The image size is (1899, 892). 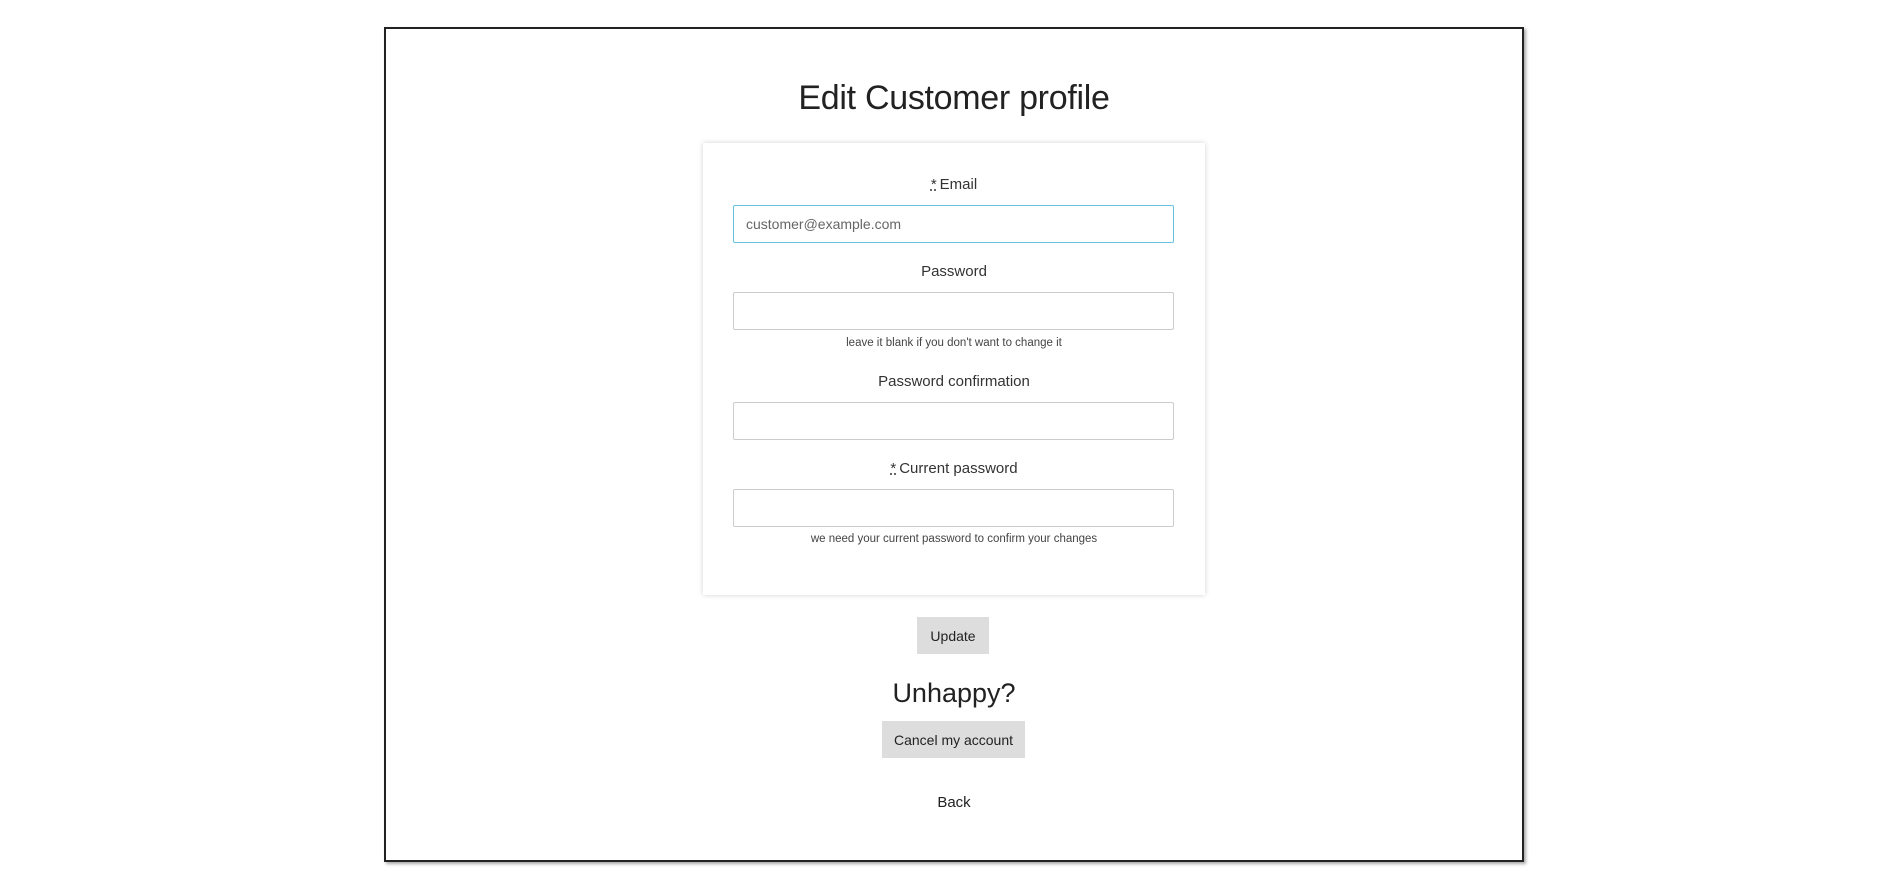 I want to click on page-title: Edit Customer profile, so click(x=954, y=98).